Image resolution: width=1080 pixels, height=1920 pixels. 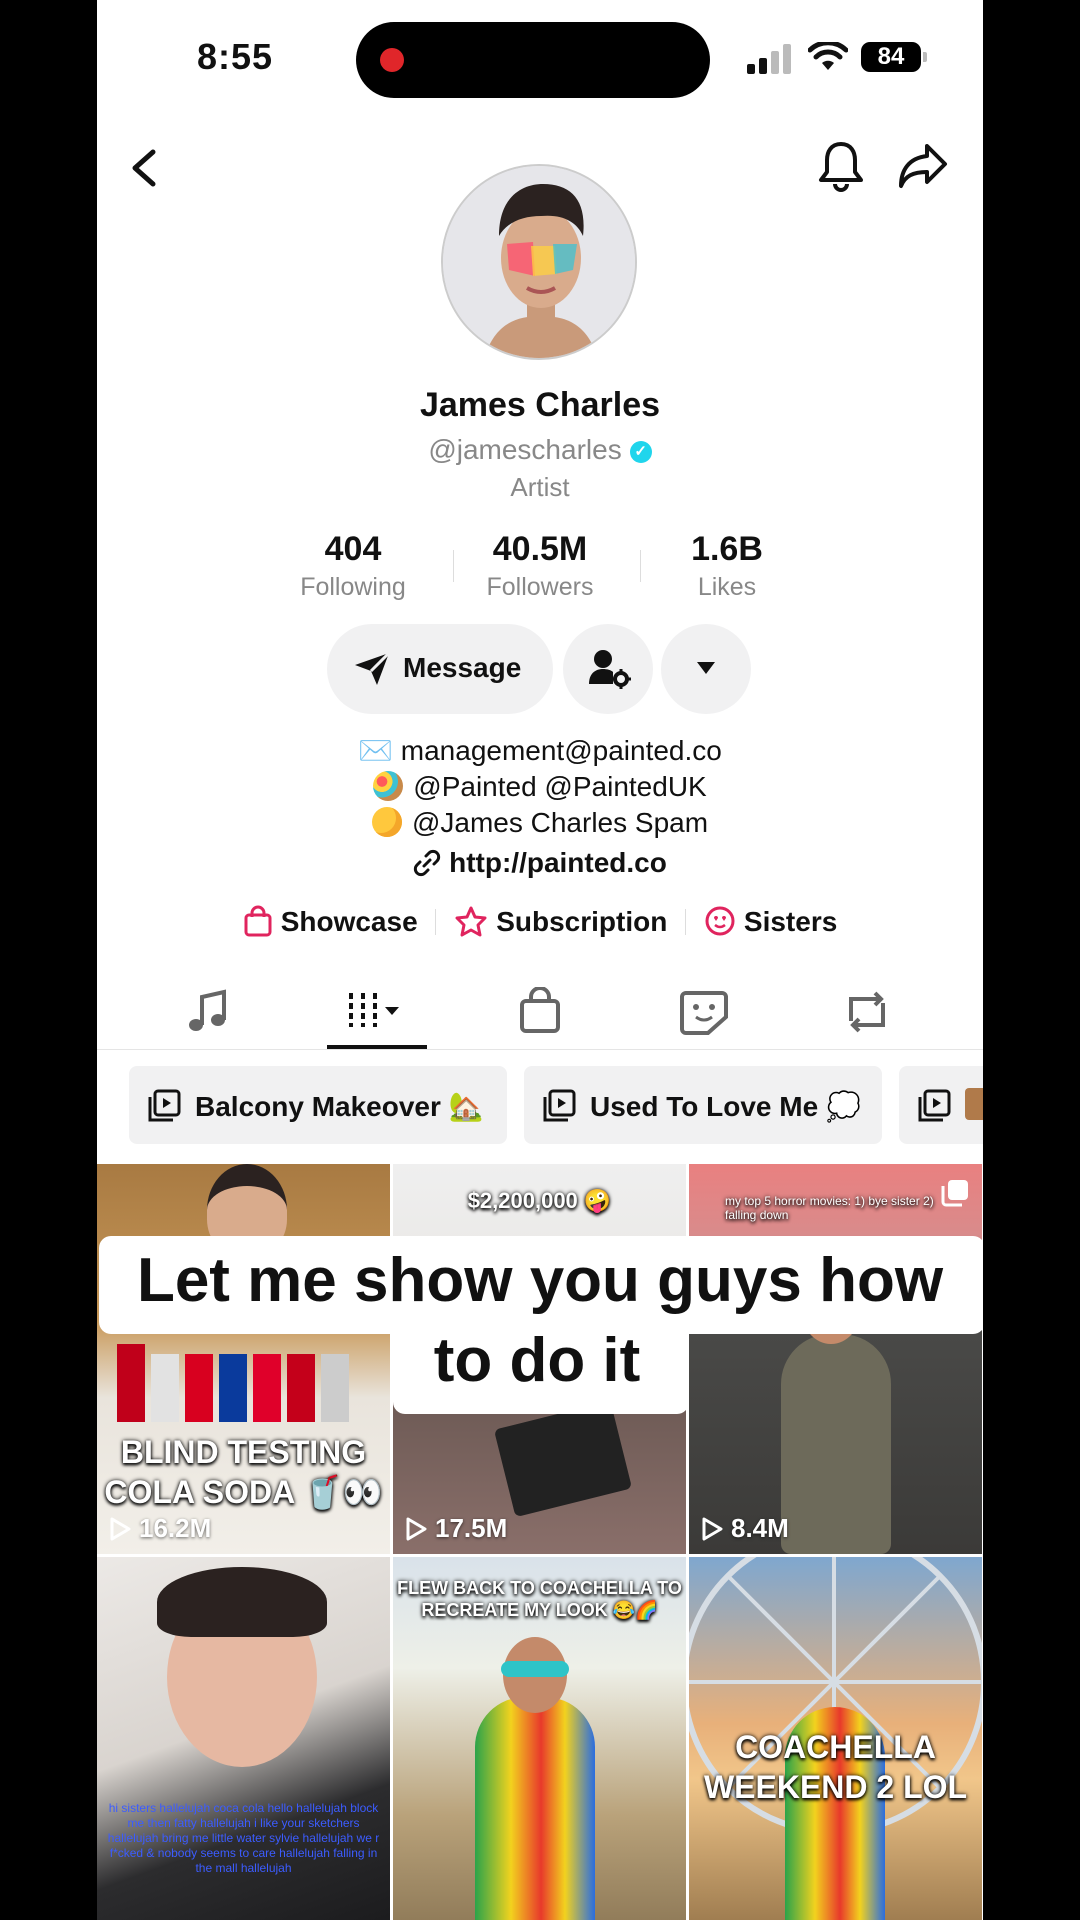 I want to click on bio-email-line: ✉️ management@painted.co, so click(x=540, y=751).